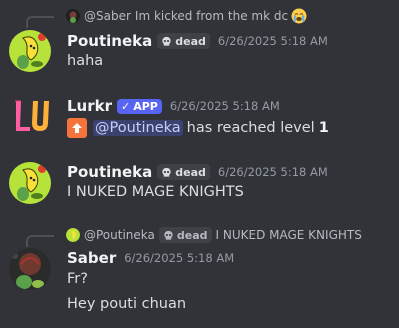 This screenshot has height=328, width=399. I want to click on level-text: has reached level, so click(250, 128).